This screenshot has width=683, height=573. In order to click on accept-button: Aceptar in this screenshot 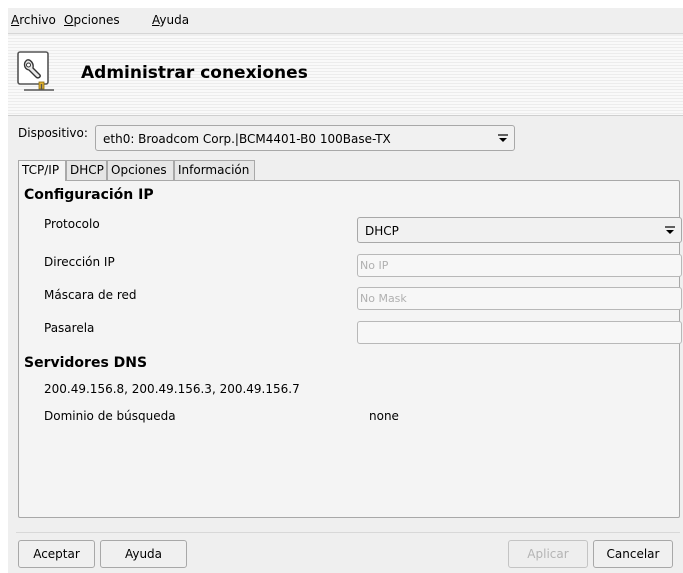, I will do `click(56, 554)`.